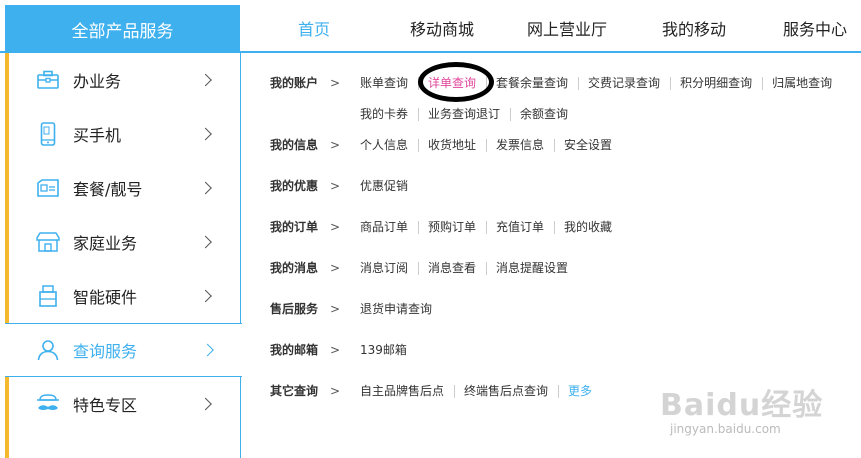 The width and height of the screenshot is (861, 458). What do you see at coordinates (805, 28) in the screenshot?
I see `nav-service-center: 服务中心` at bounding box center [805, 28].